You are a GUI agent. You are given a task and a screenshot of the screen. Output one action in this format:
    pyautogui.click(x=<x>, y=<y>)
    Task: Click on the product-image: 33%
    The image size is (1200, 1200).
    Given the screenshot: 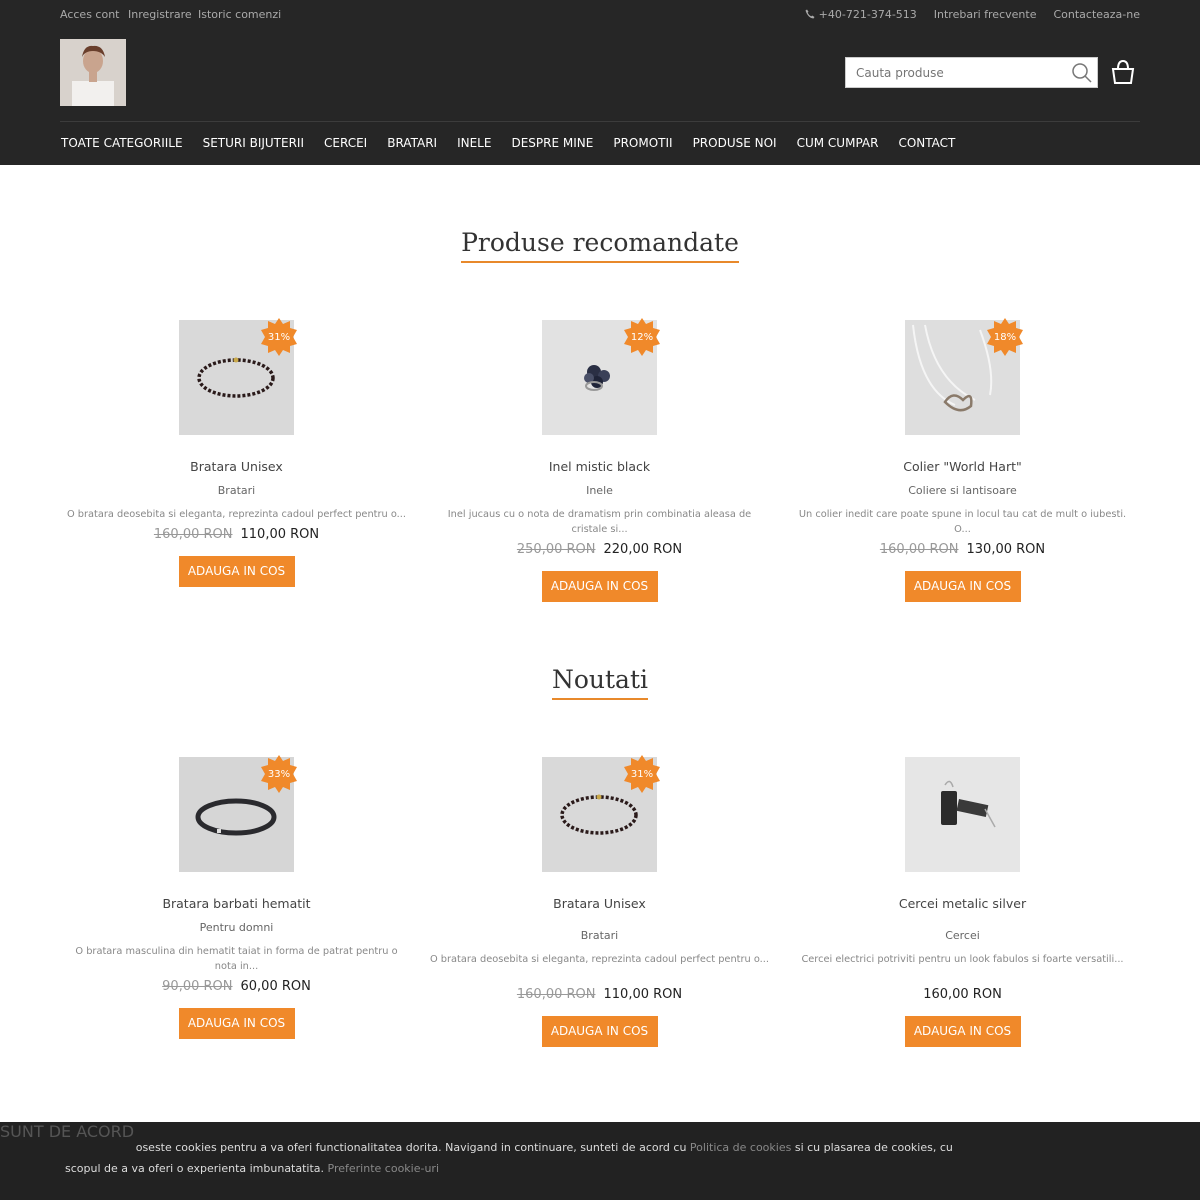 What is the action you would take?
    pyautogui.click(x=238, y=813)
    